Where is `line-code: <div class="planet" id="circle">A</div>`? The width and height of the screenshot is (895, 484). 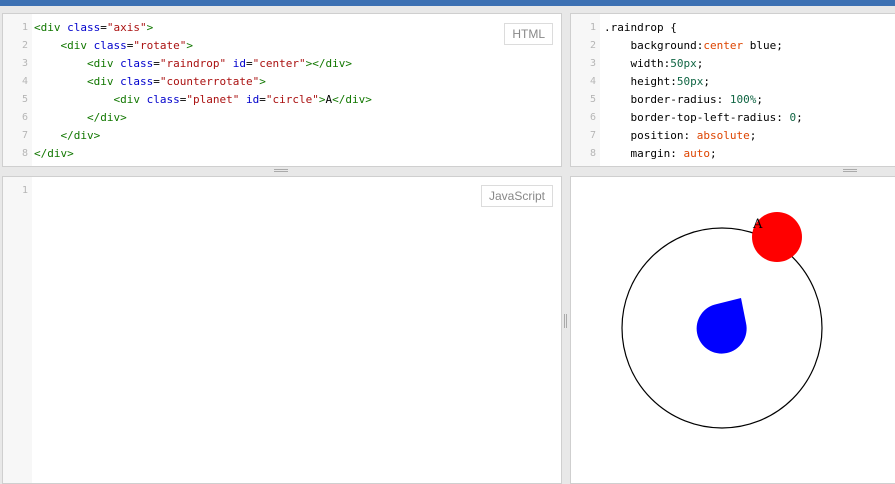 line-code: <div class="planet" id="circle">A</div> is located at coordinates (203, 100).